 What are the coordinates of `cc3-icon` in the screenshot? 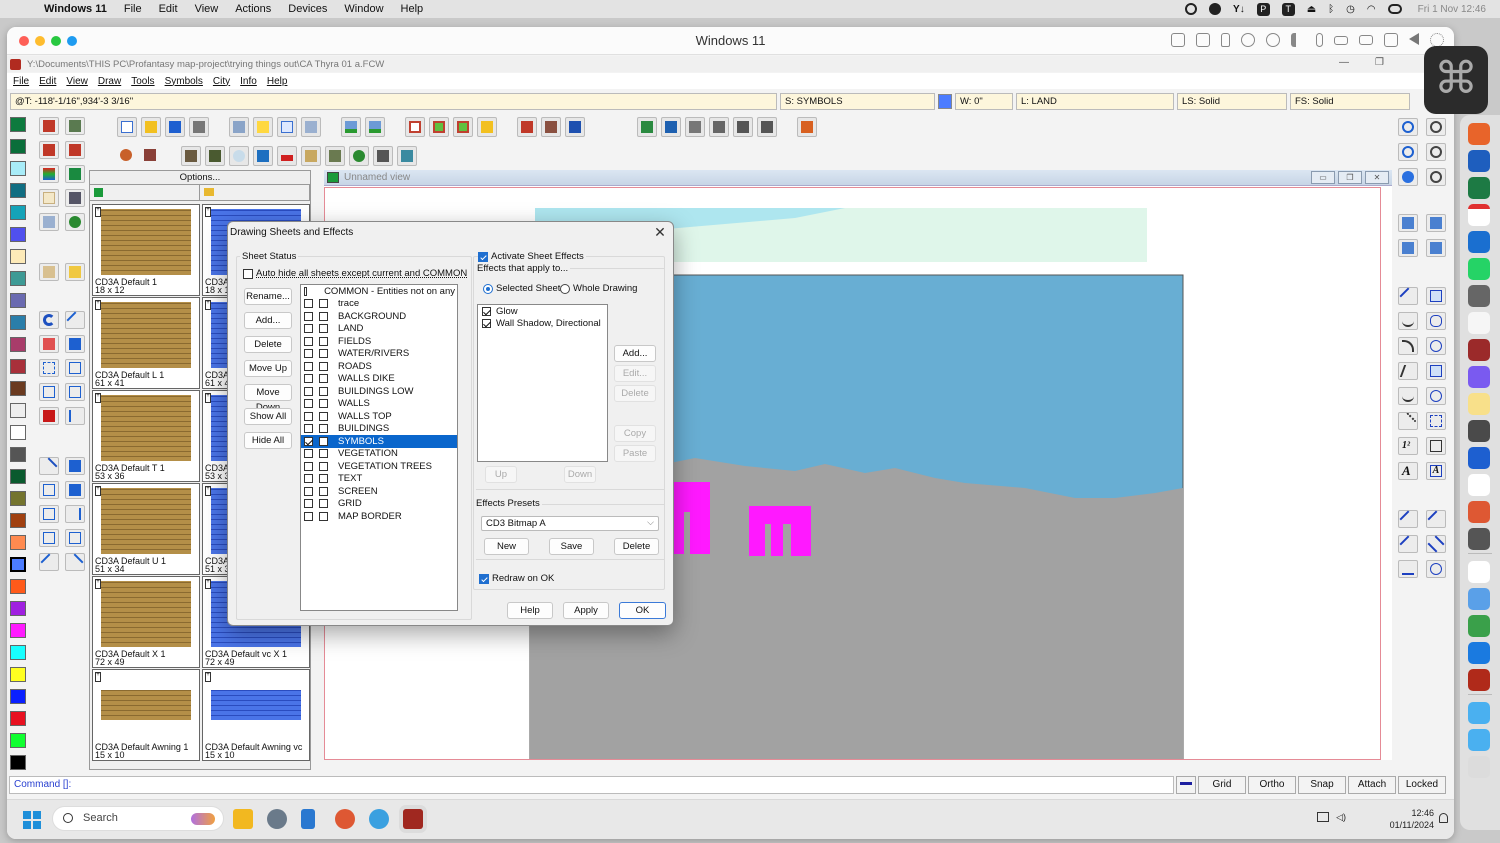 It's located at (1479, 680).